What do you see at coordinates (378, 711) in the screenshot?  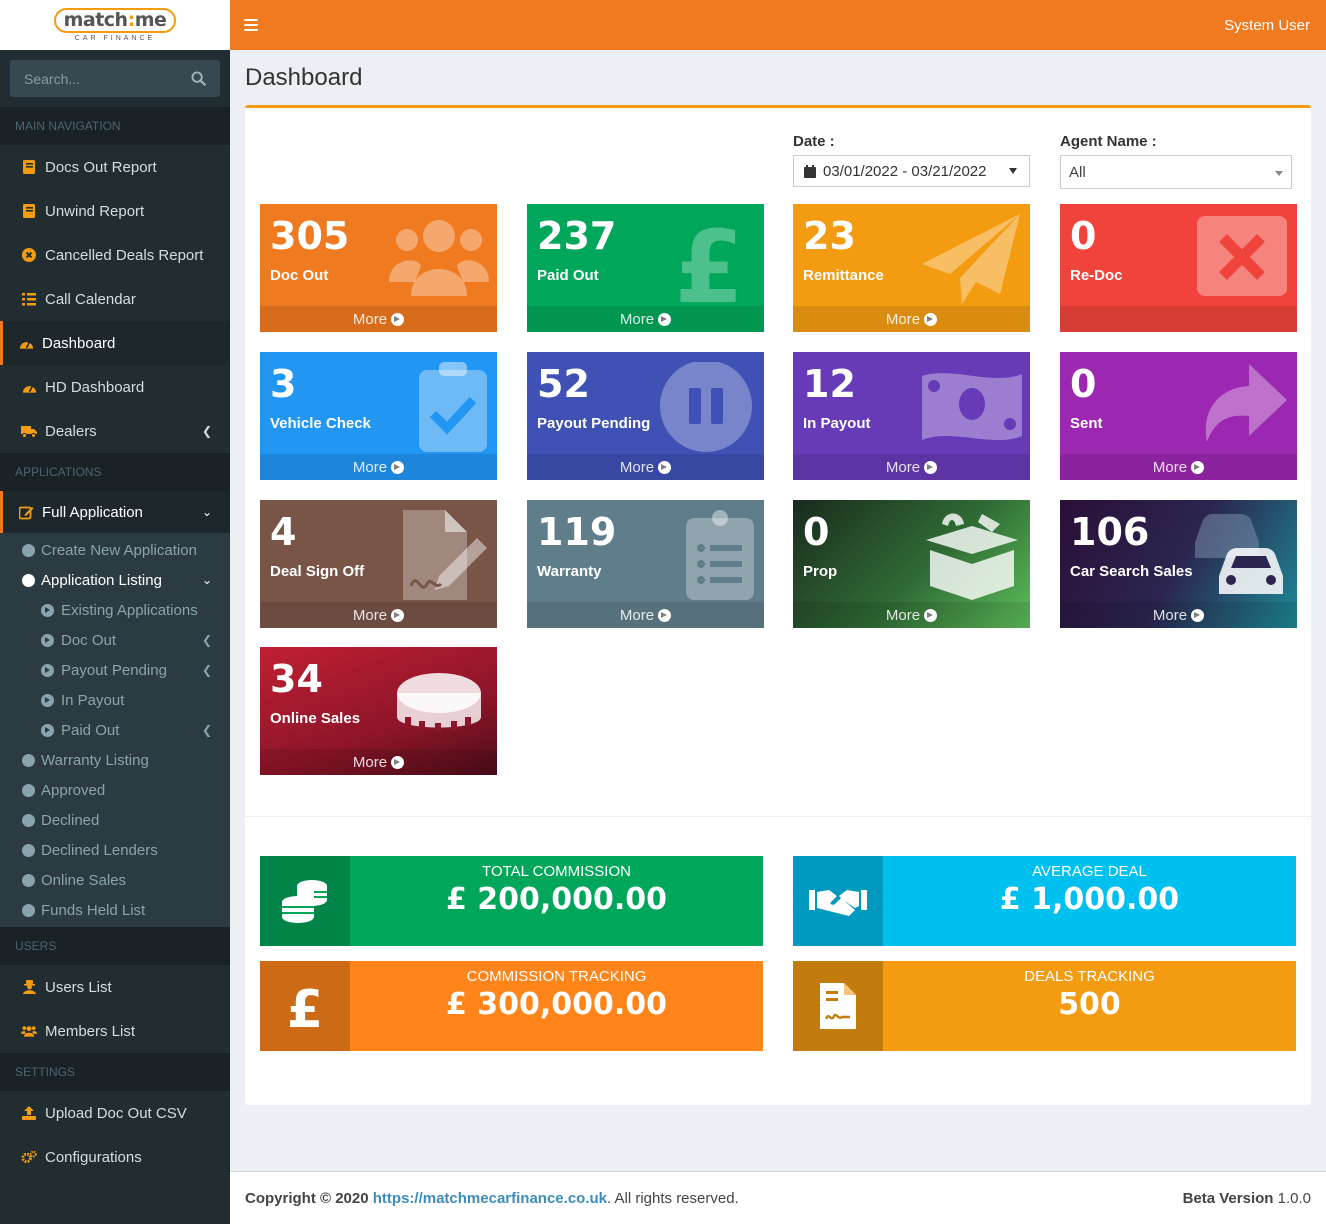 I see `tile-online-sales: 34 Online Sales More` at bounding box center [378, 711].